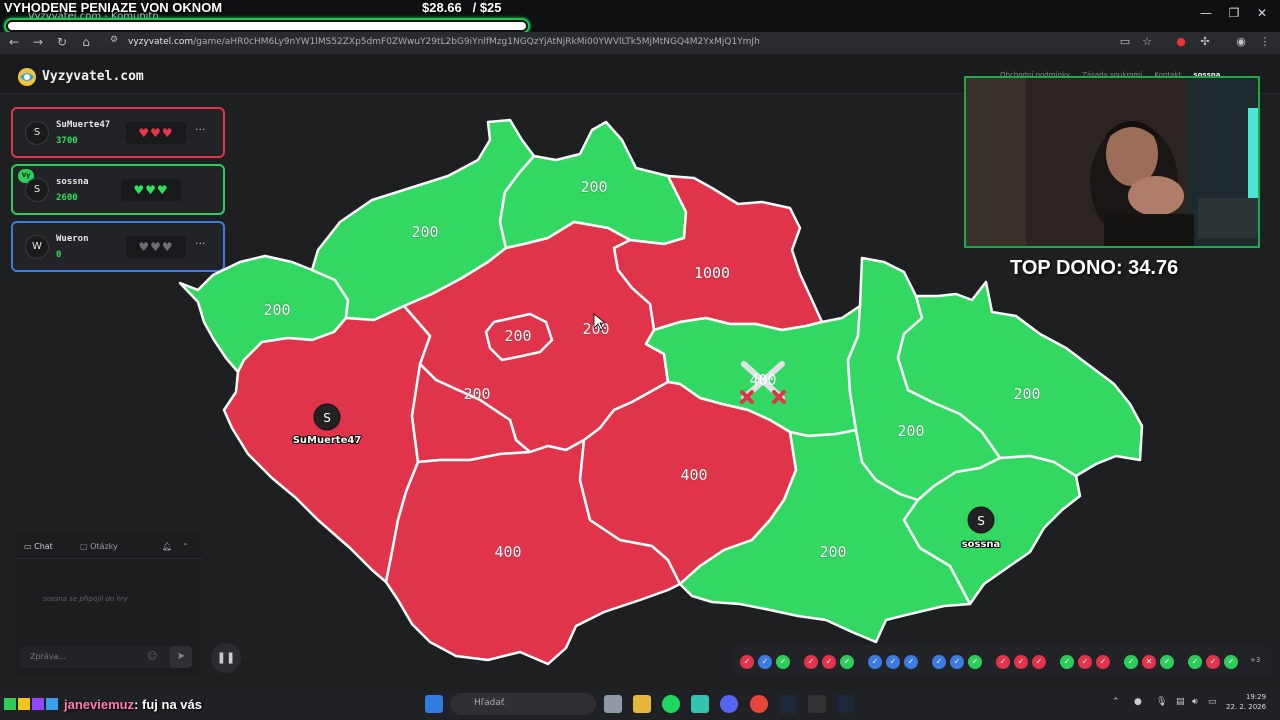 The width and height of the screenshot is (1280, 720). I want to click on send-button: ➤, so click(181, 657).